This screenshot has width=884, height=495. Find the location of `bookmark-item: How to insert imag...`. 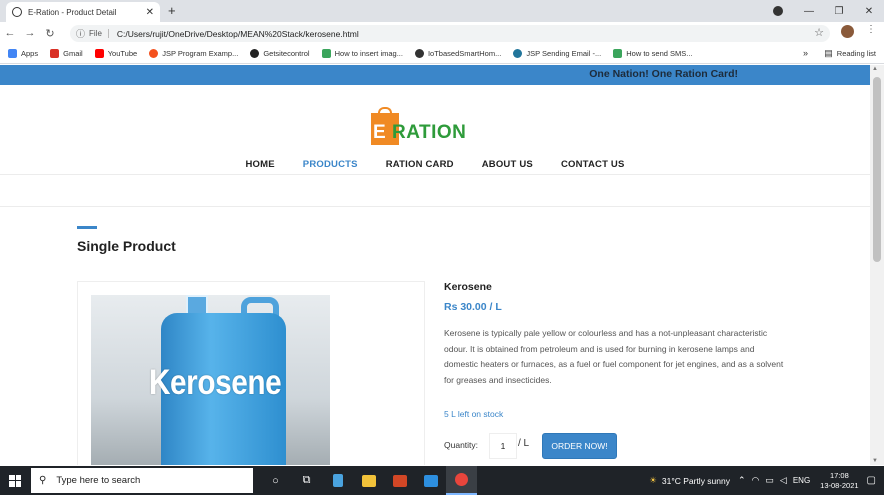

bookmark-item: How to insert imag... is located at coordinates (362, 53).